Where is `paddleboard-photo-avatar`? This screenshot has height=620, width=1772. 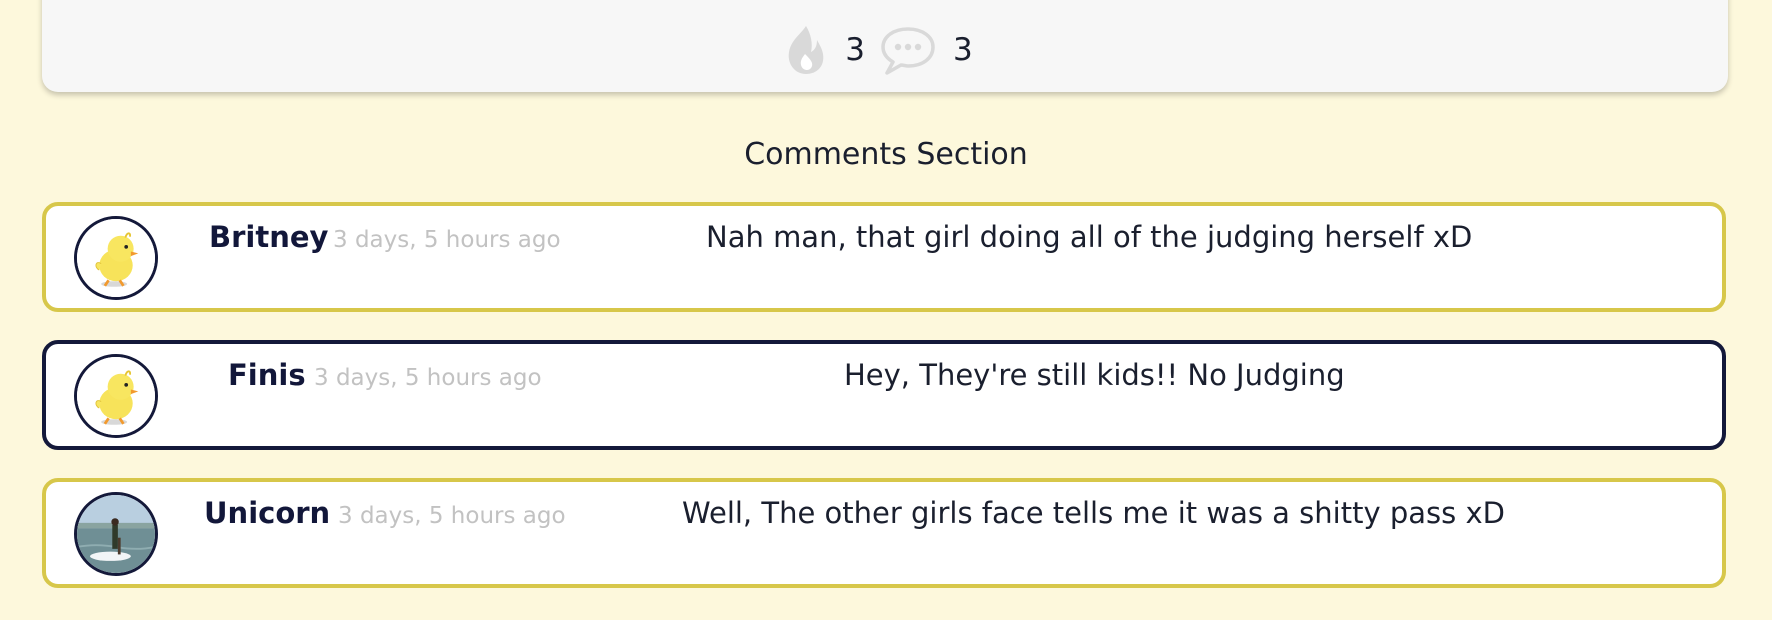
paddleboard-photo-avatar is located at coordinates (116, 534).